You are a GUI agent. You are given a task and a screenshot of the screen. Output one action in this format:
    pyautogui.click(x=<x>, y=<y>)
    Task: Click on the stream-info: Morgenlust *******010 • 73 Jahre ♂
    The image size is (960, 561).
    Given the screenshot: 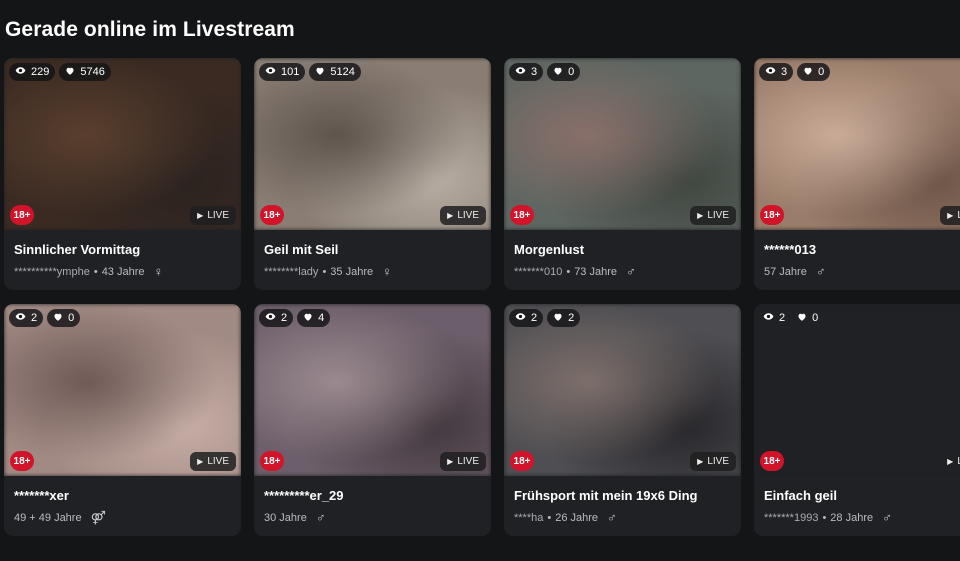 What is the action you would take?
    pyautogui.click(x=623, y=260)
    